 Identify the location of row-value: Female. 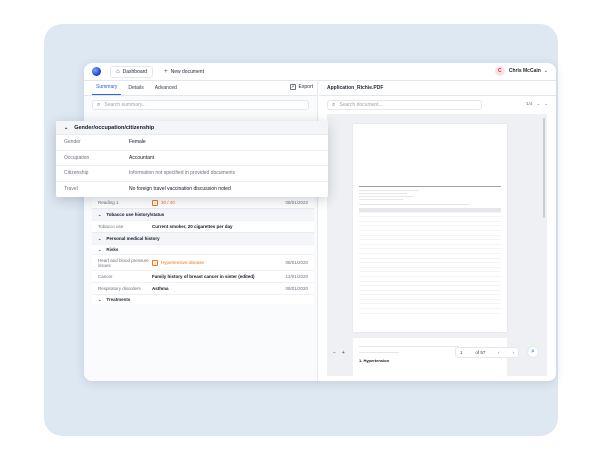
(137, 142).